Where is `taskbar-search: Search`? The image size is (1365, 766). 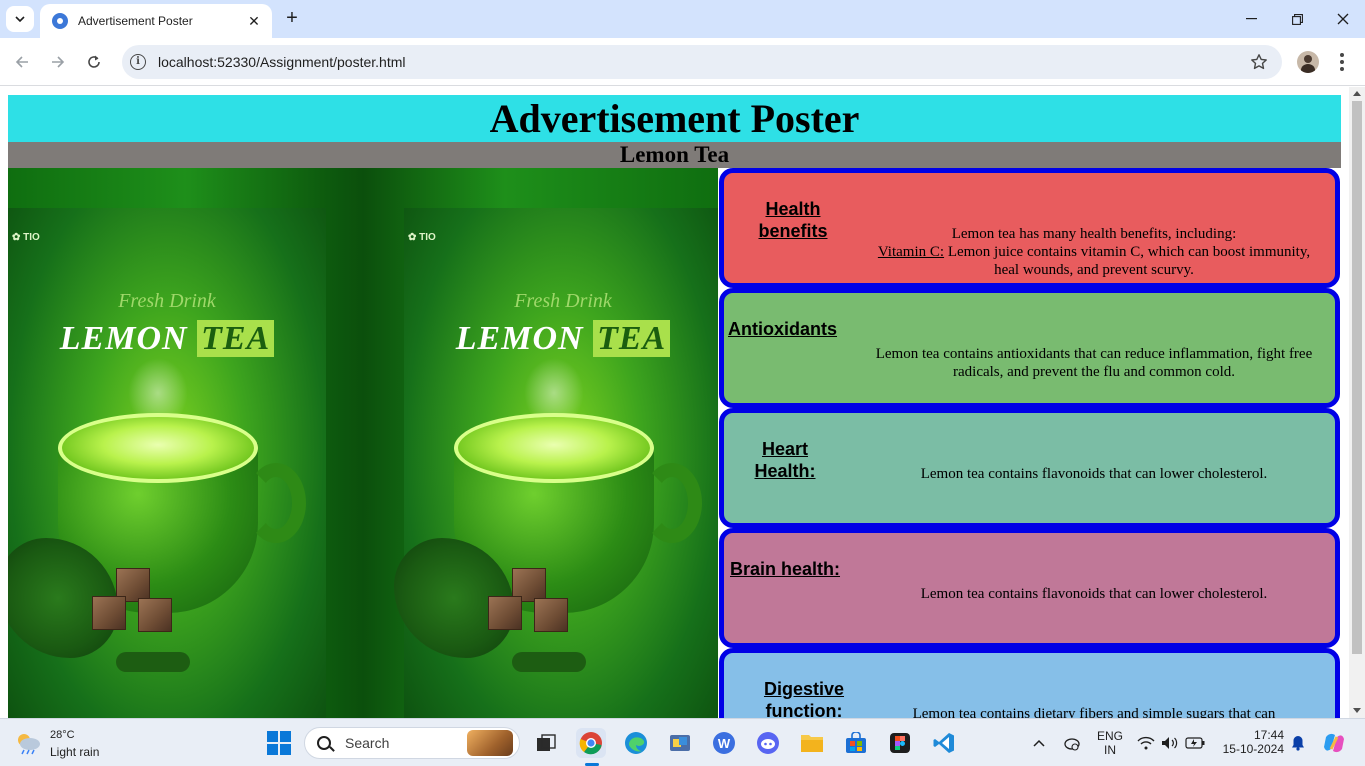
taskbar-search: Search is located at coordinates (412, 743).